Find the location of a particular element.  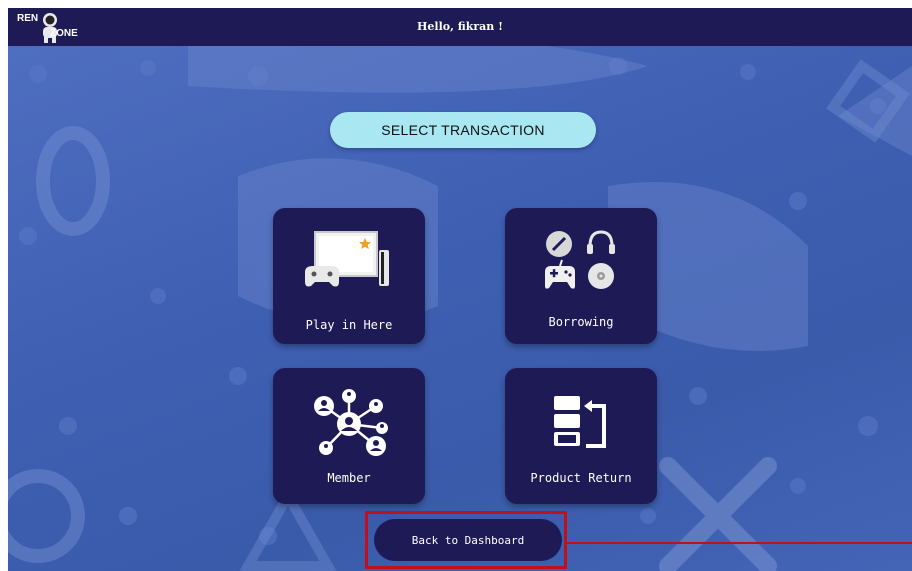

borrowing-label: Borrowing is located at coordinates (581, 322).